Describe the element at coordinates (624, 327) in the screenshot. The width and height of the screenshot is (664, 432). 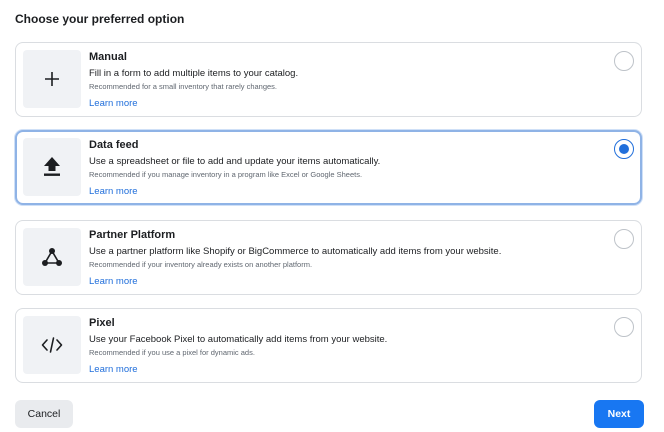
I see `radio-pixel` at that location.